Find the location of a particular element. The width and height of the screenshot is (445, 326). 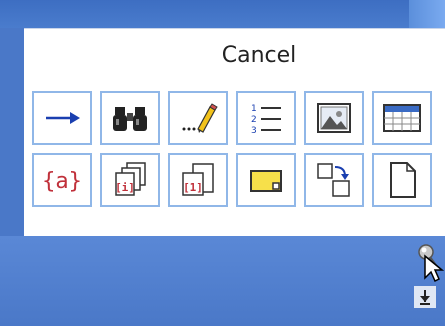

numbered-list-icon: 1 2 3 is located at coordinates (266, 118).